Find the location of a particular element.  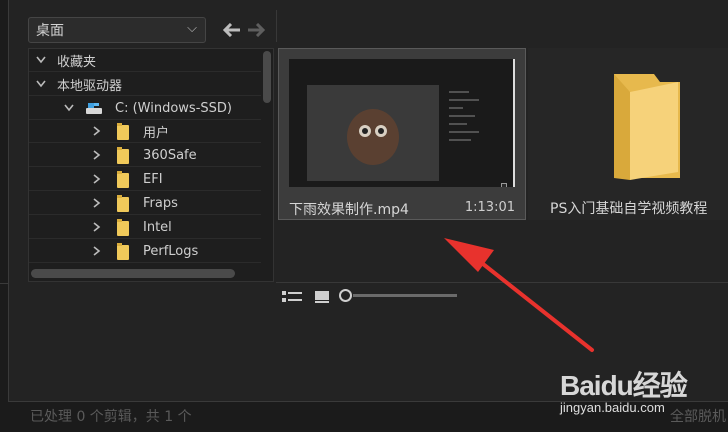

baidu-watermark: Baidu经验 jingyan.baidu.com is located at coordinates (644, 390).